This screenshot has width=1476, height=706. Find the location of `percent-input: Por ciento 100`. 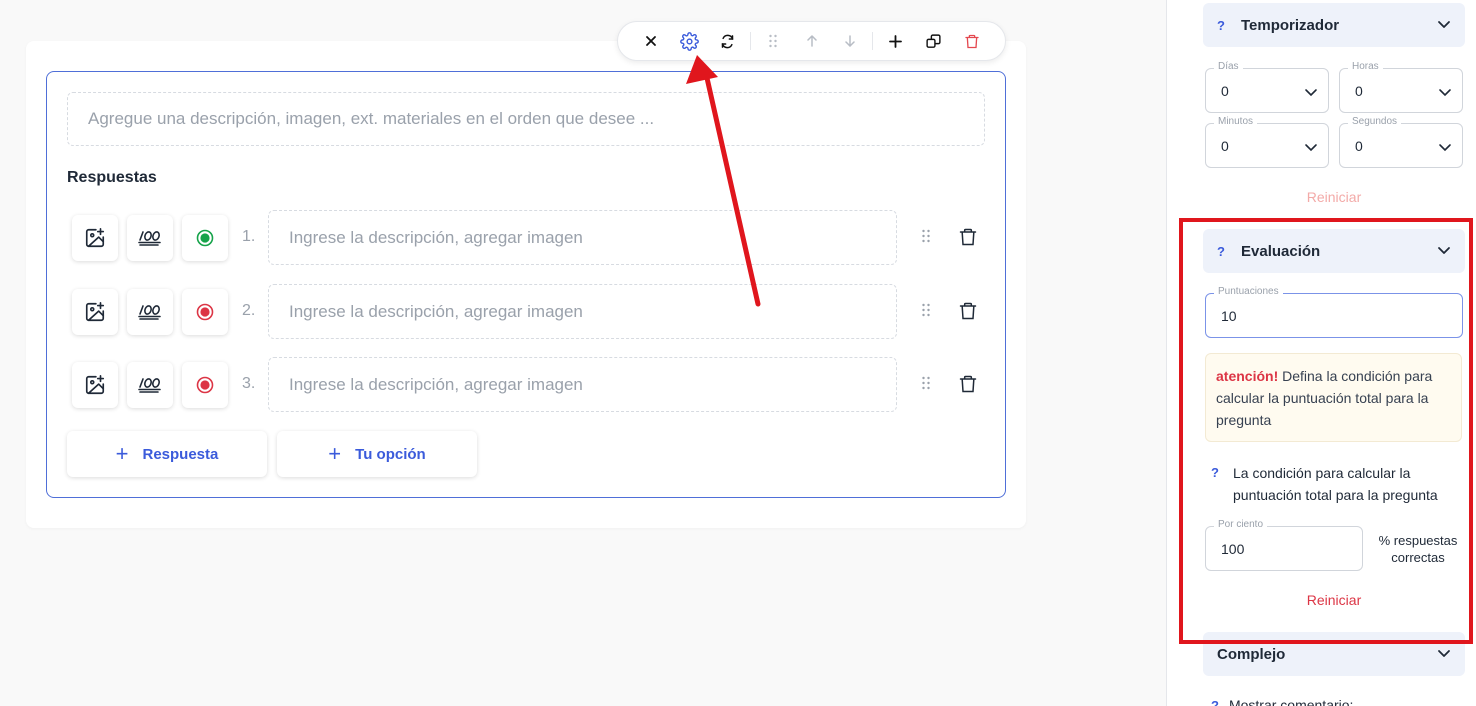

percent-input: Por ciento 100 is located at coordinates (1284, 545).